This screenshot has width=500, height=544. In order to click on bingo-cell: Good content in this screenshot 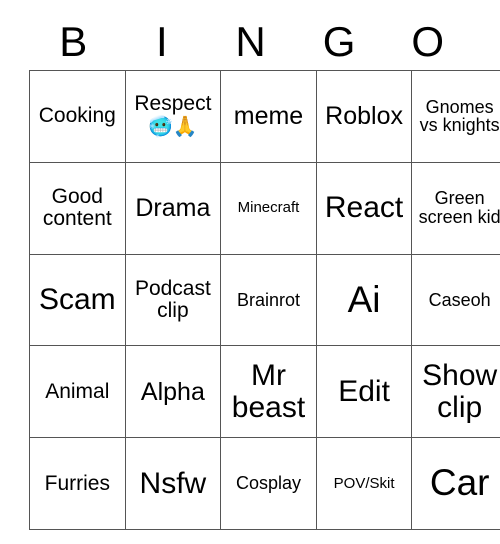, I will do `click(77, 208)`.